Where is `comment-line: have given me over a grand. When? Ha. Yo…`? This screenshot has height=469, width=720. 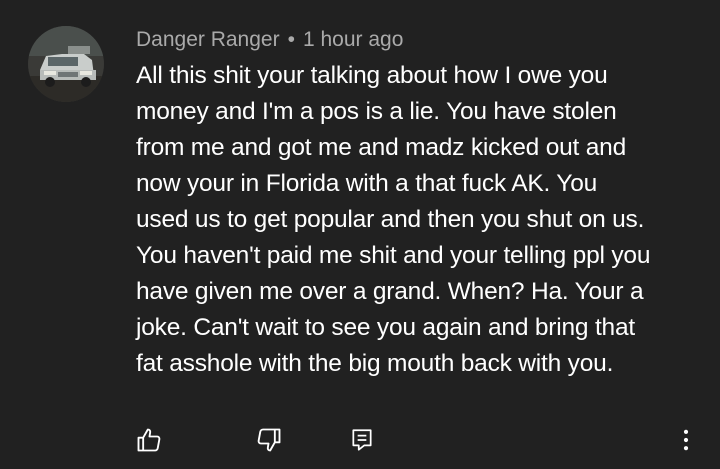 comment-line: have given me over a grand. When? Ha. Yo… is located at coordinates (390, 291).